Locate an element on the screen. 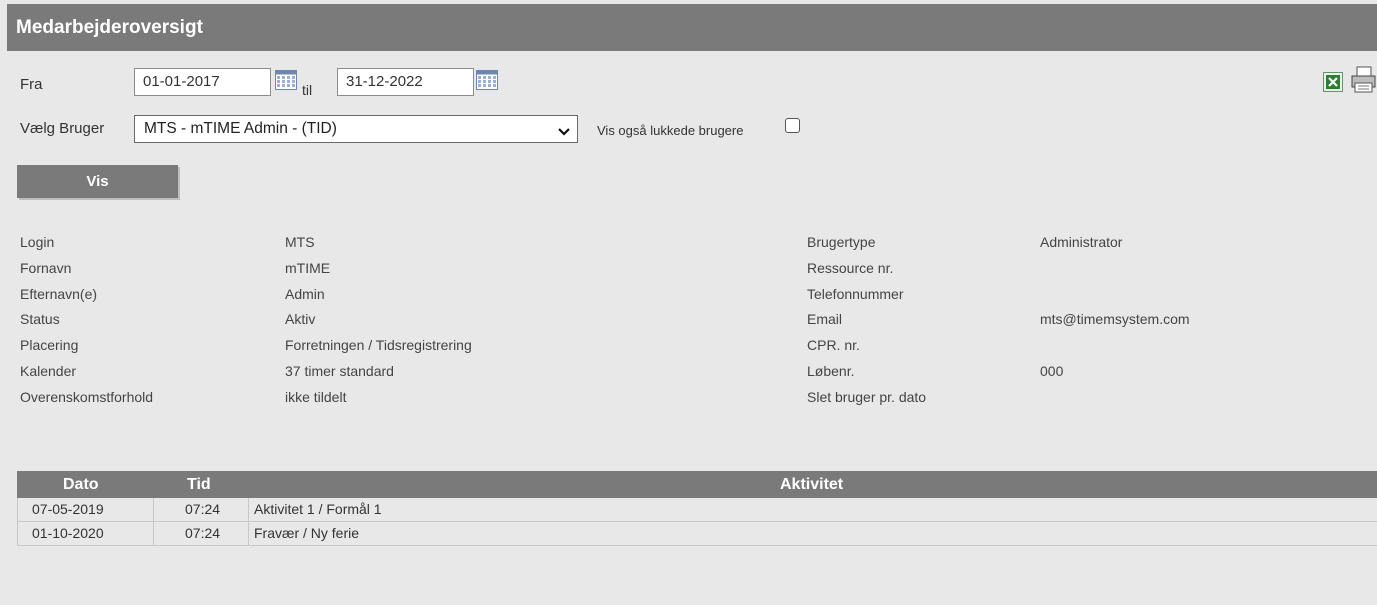 This screenshot has height=605, width=1377. info-label: Ressource nr. is located at coordinates (850, 267).